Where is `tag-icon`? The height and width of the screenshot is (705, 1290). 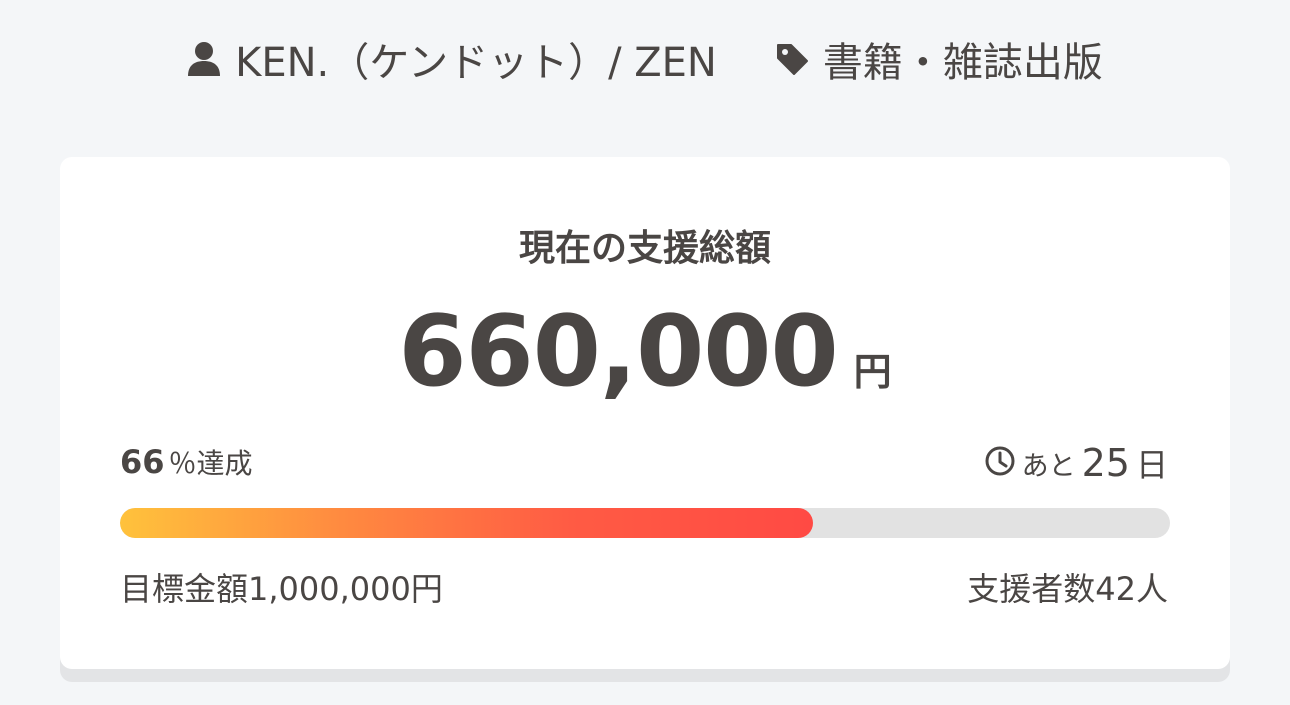
tag-icon is located at coordinates (792, 59).